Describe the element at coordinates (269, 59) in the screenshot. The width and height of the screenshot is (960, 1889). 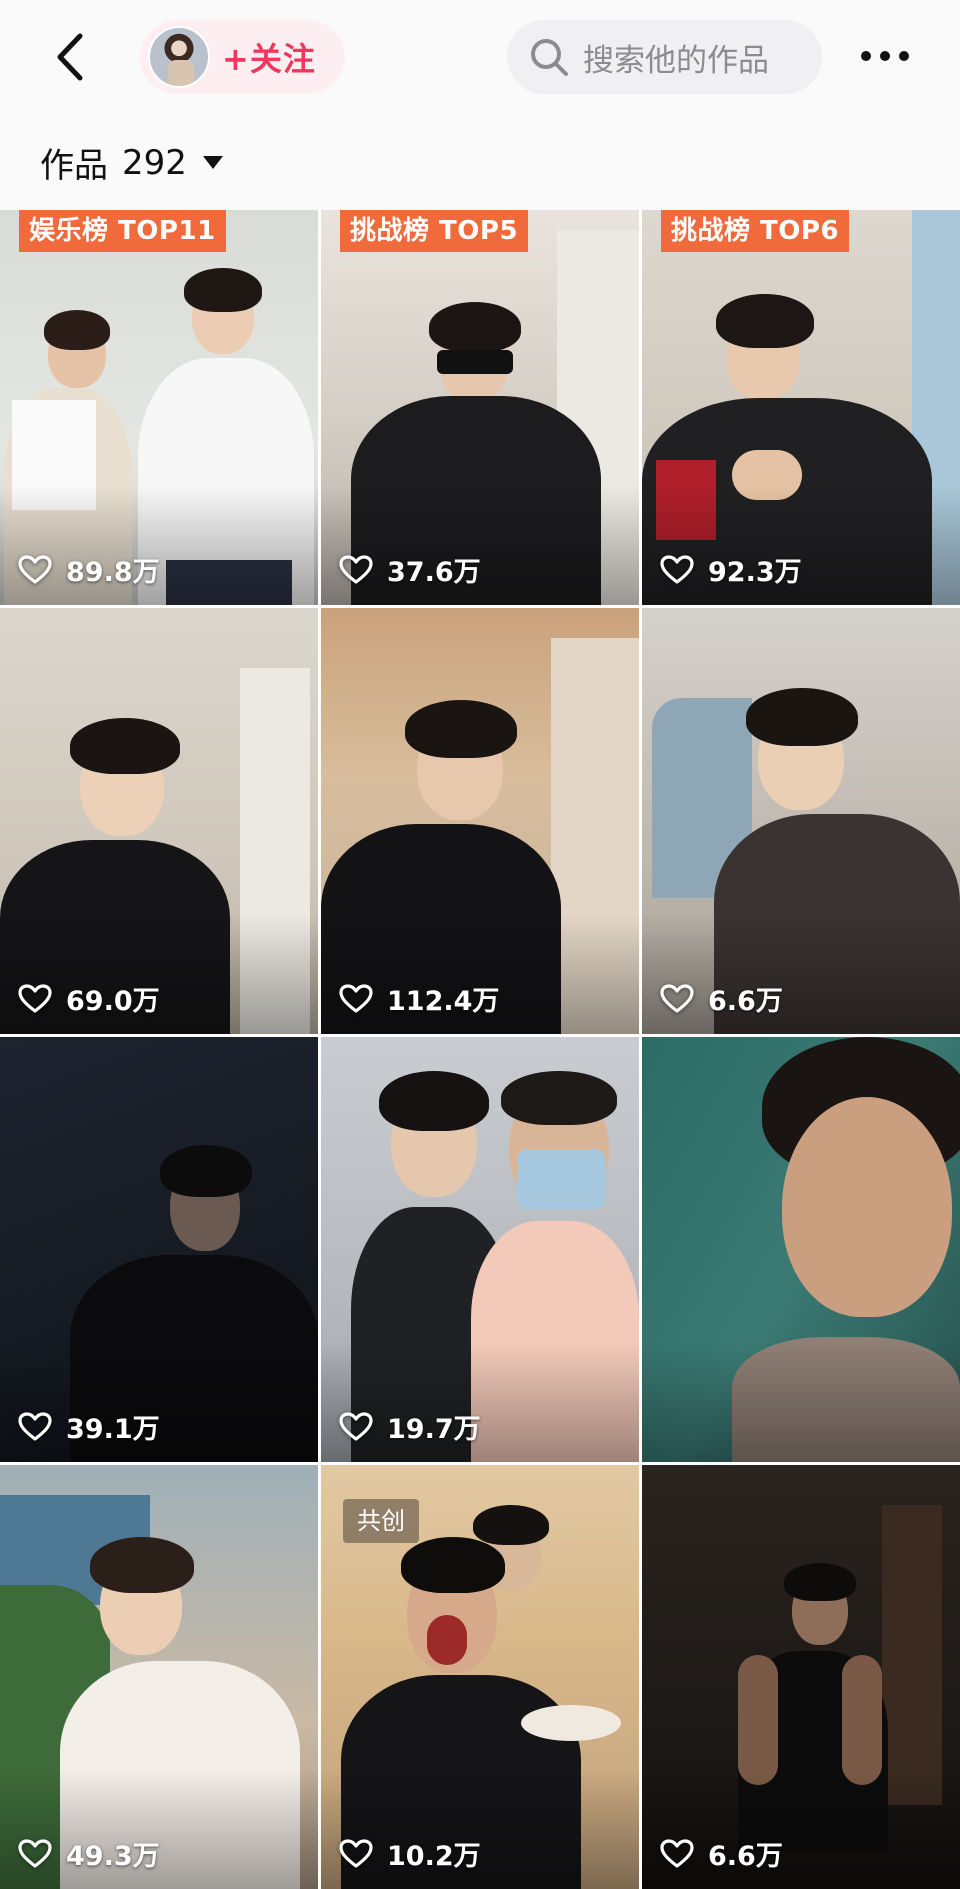
I see `follow-label: +关注` at that location.